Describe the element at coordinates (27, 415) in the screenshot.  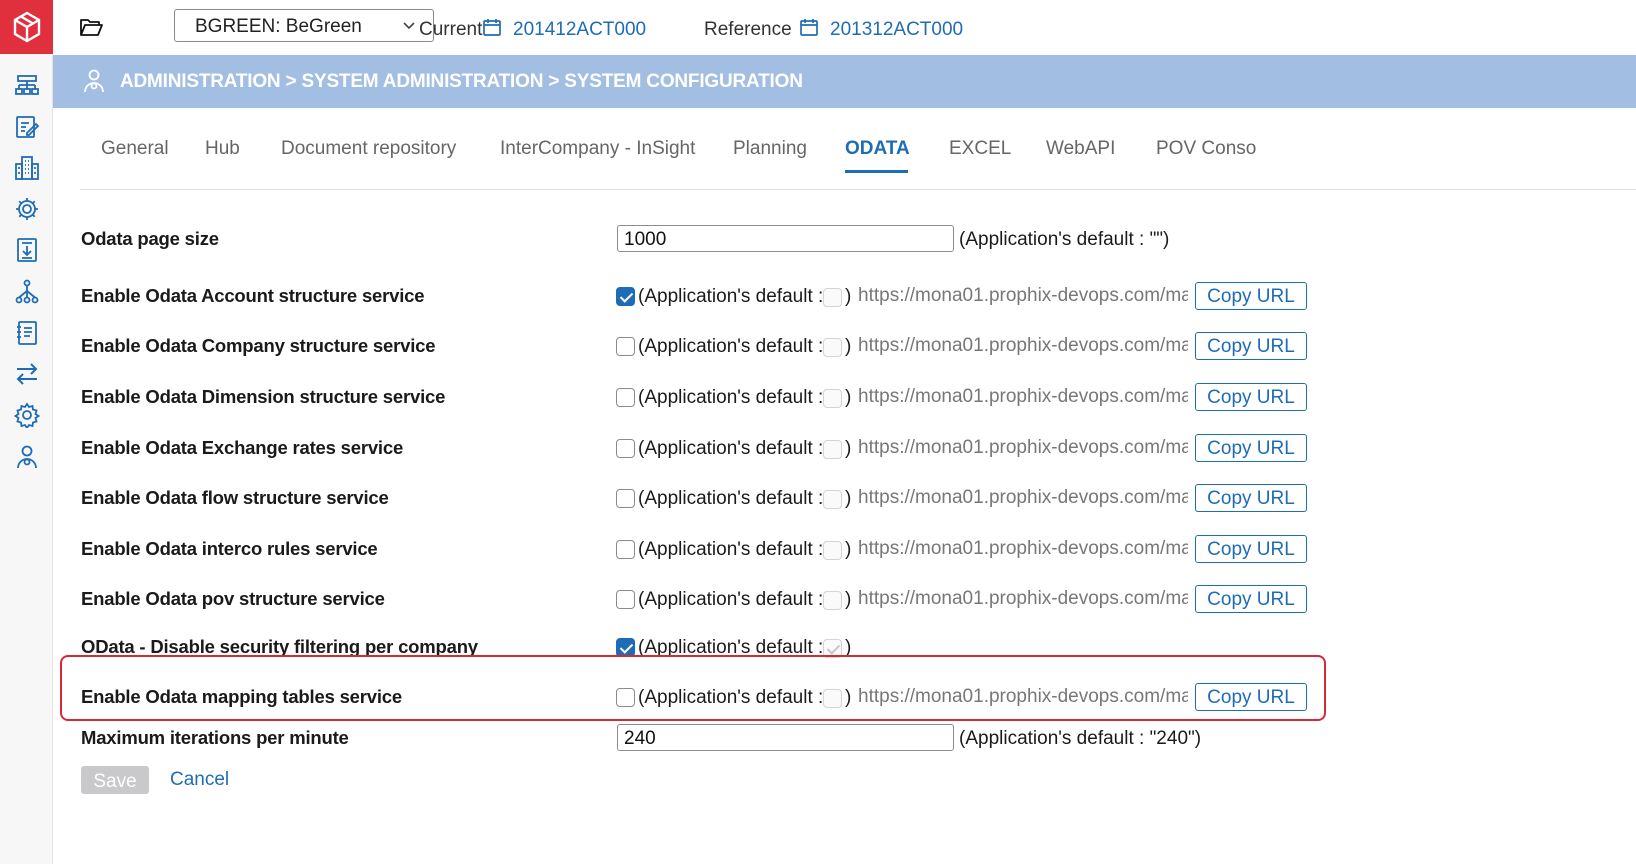
I see `configuration-icon` at that location.